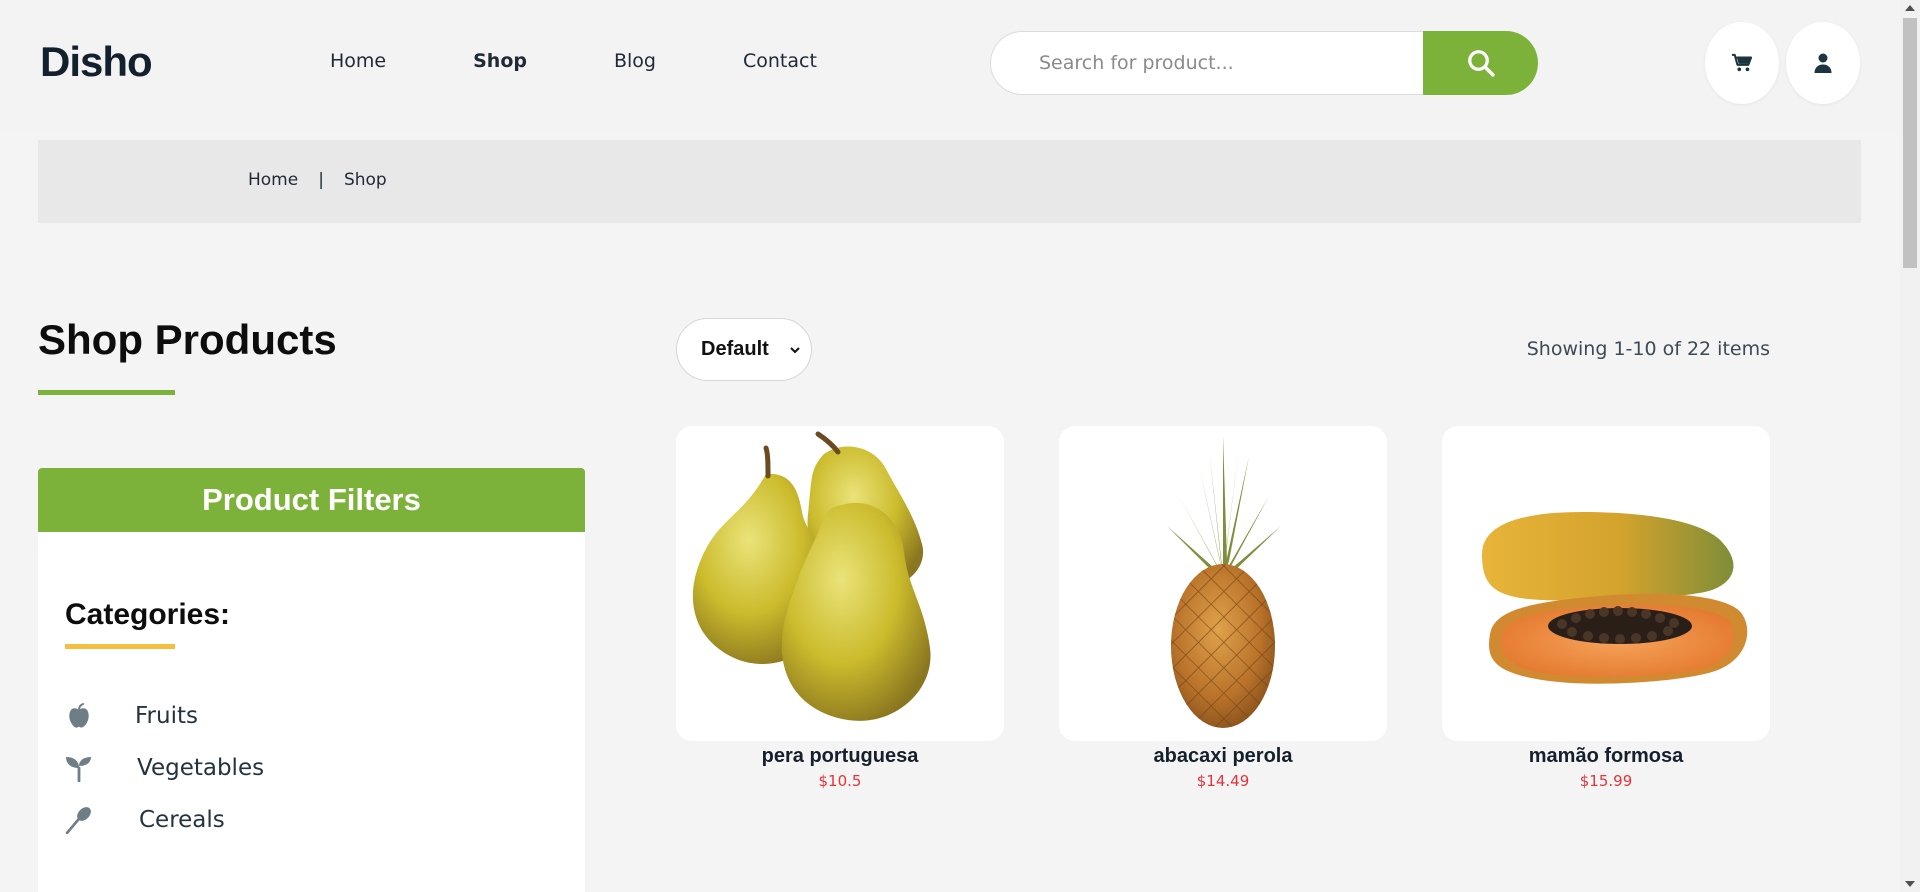 The width and height of the screenshot is (1920, 892). What do you see at coordinates (79, 768) in the screenshot?
I see `sprout-icon` at bounding box center [79, 768].